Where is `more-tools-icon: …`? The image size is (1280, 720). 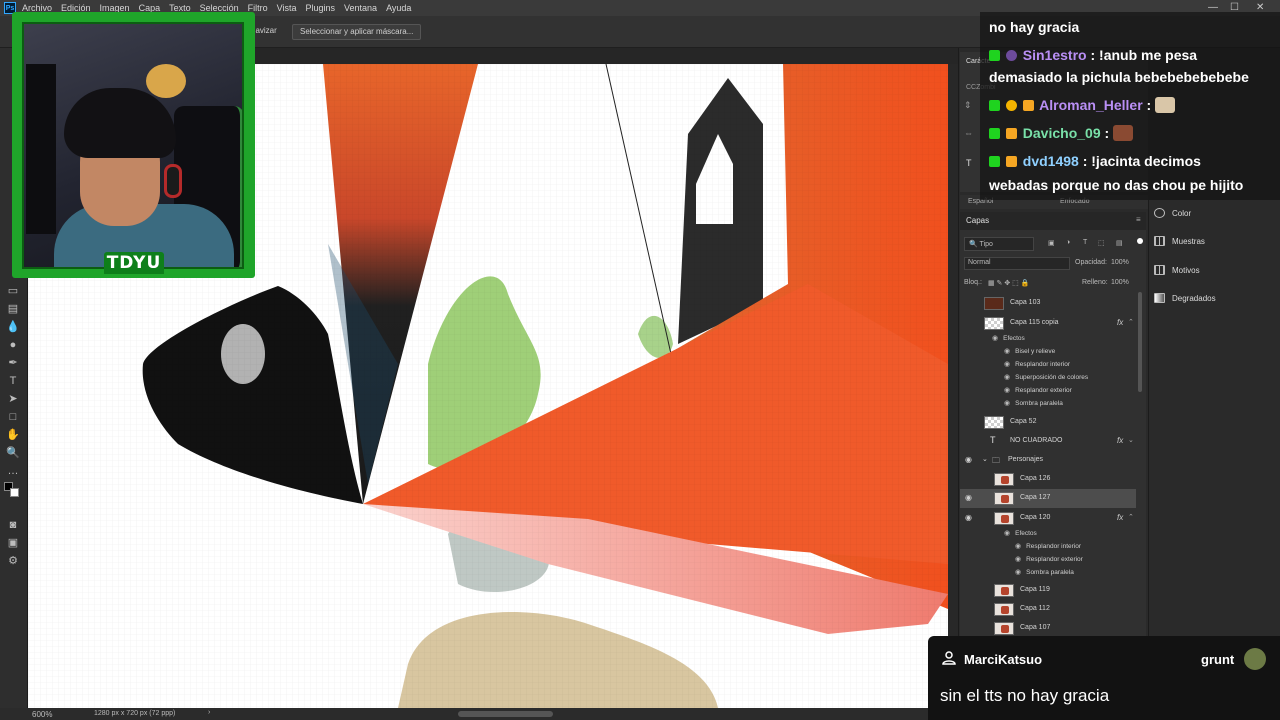 more-tools-icon: … is located at coordinates (13, 471).